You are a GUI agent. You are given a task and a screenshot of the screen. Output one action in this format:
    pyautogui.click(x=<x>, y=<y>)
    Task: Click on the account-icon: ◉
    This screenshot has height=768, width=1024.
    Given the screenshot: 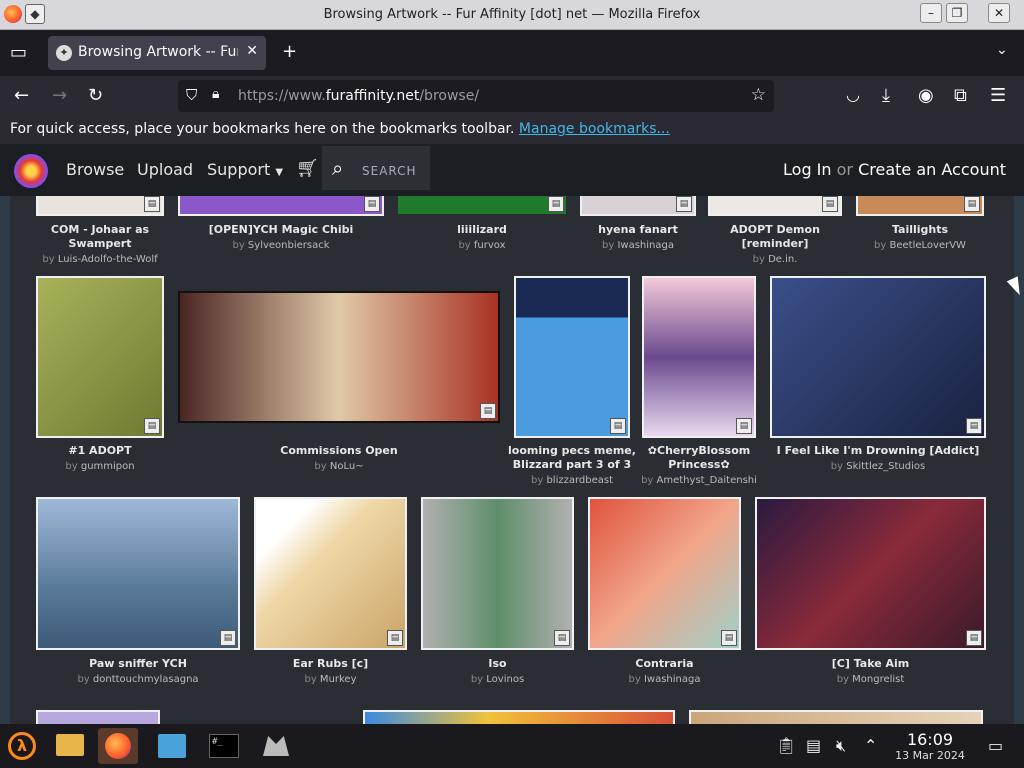 What is the action you would take?
    pyautogui.click(x=926, y=95)
    